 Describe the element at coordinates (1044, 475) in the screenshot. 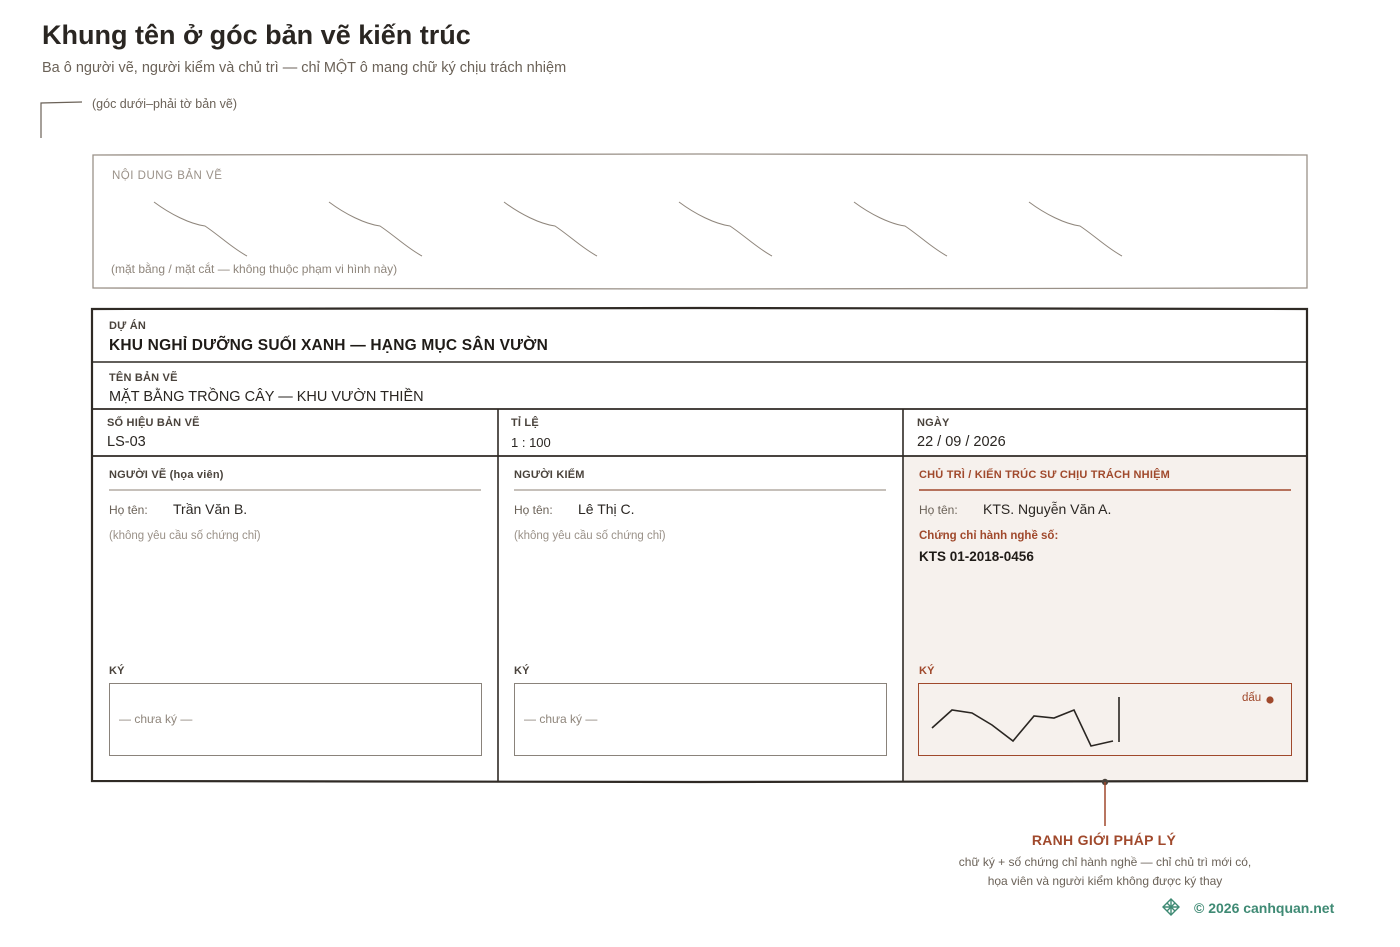

I see `responsible-heading: CHỦ TRÌ / KIẾN TRÚC SƯ CHỊU TRÁCH NHIỆM` at that location.